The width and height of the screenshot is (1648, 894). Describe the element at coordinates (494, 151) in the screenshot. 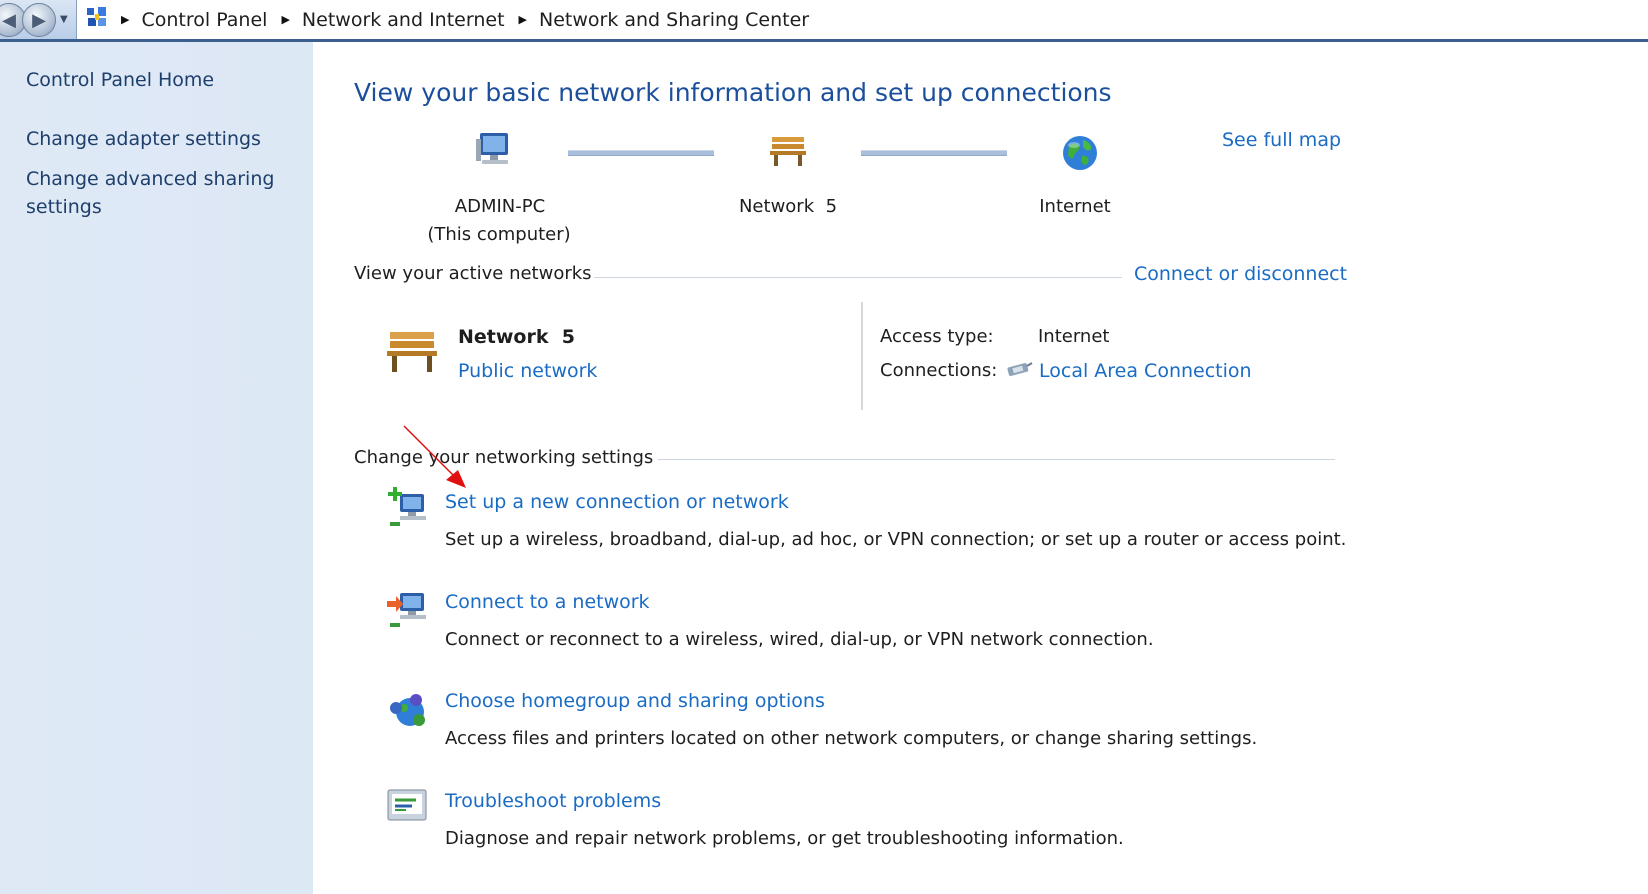

I see `computer-icon` at that location.